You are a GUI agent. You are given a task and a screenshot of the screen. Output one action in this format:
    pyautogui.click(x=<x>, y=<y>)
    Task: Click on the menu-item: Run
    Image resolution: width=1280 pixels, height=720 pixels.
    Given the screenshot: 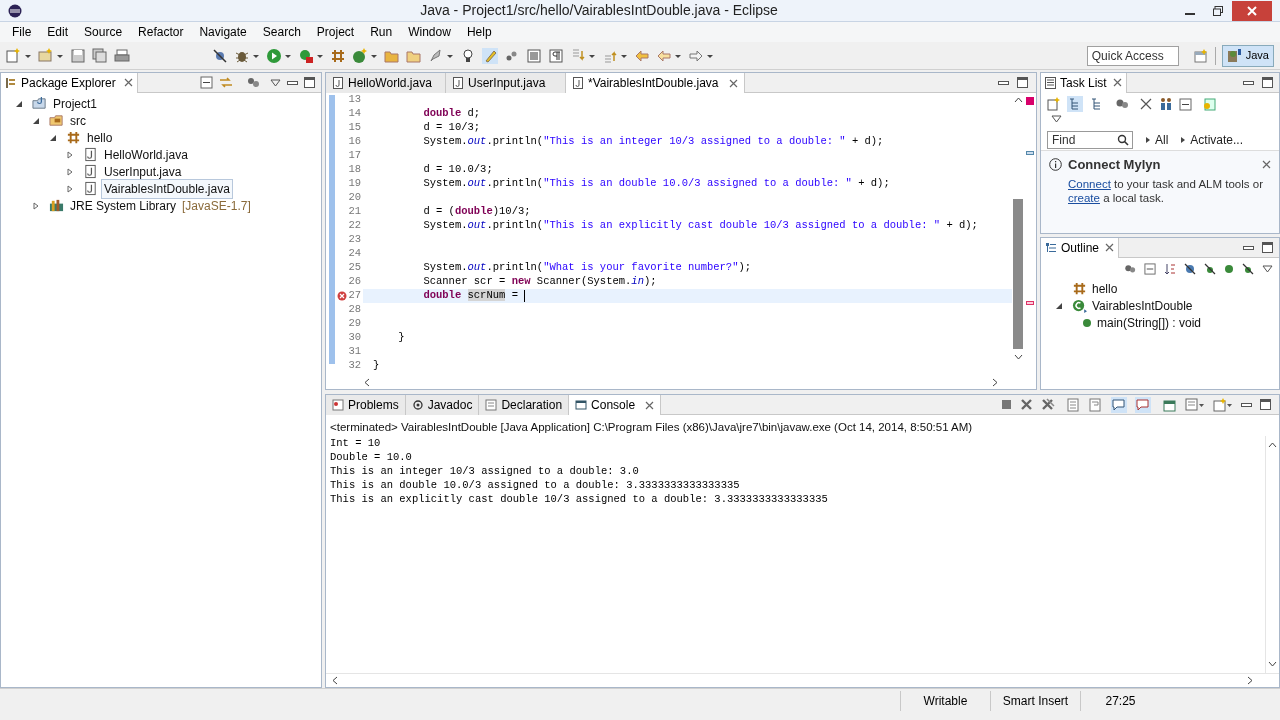 What is the action you would take?
    pyautogui.click(x=381, y=32)
    